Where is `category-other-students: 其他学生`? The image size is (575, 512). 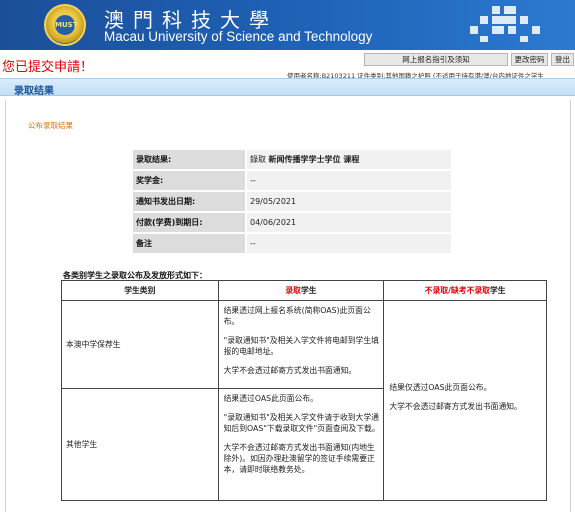 category-other-students: 其他学生 is located at coordinates (140, 444).